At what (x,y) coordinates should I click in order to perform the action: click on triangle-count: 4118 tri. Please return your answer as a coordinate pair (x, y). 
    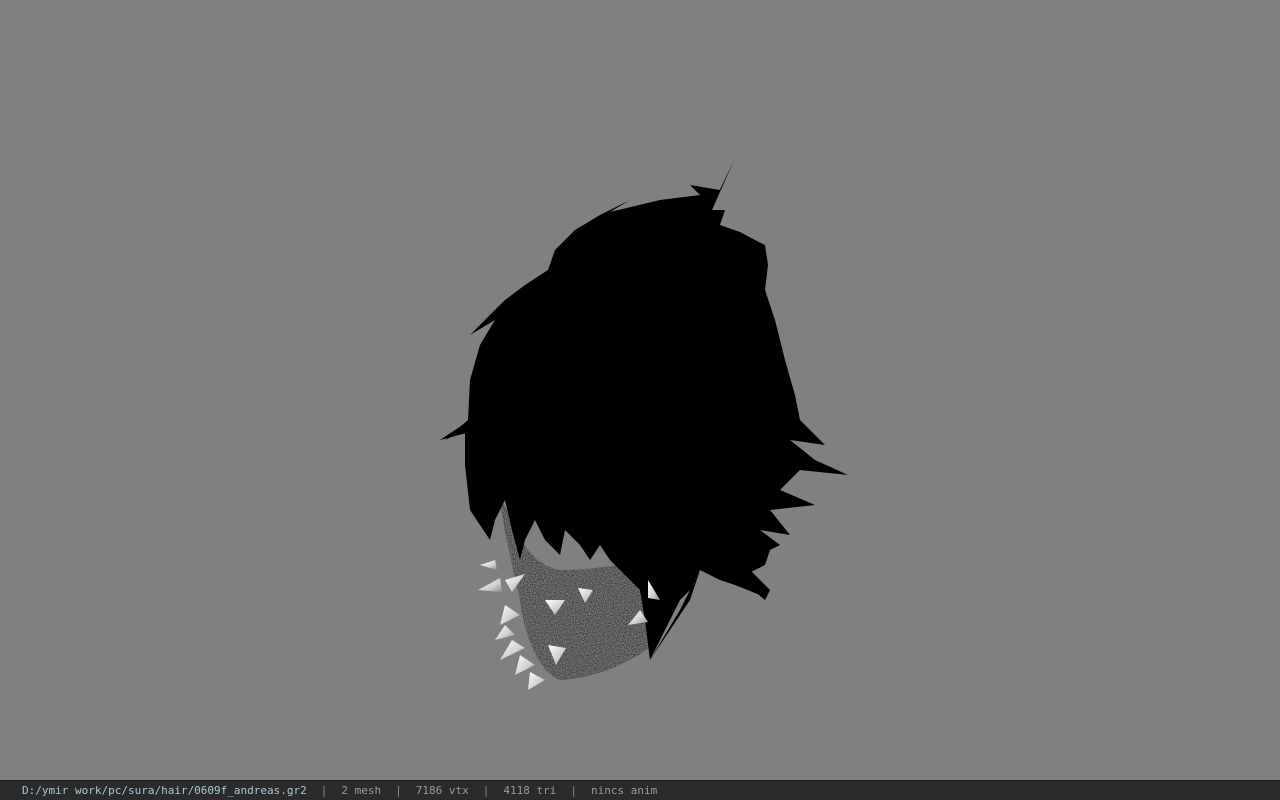
    Looking at the image, I should click on (530, 790).